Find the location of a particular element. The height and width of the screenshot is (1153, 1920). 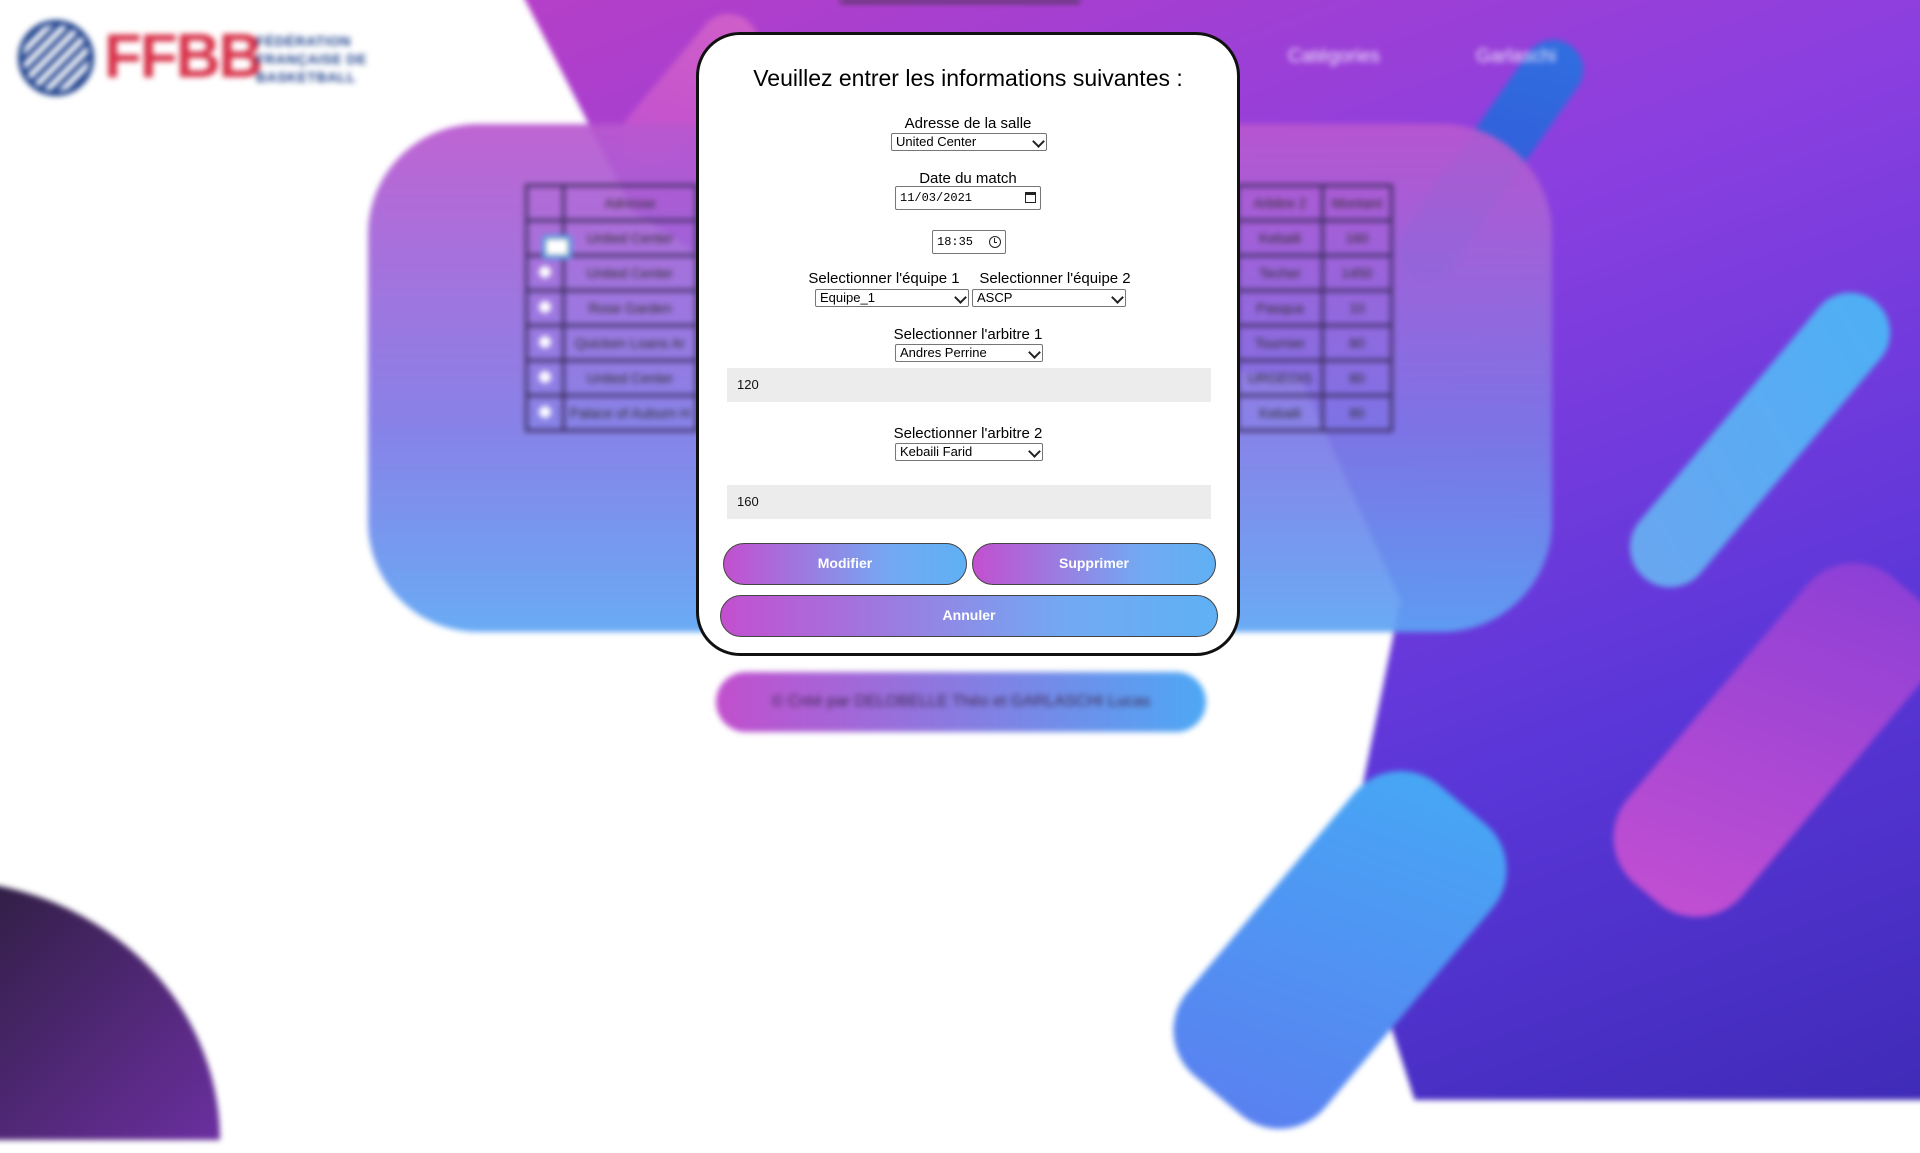

table-header-row: Arbitre 2 Montant is located at coordinates (1314, 203).